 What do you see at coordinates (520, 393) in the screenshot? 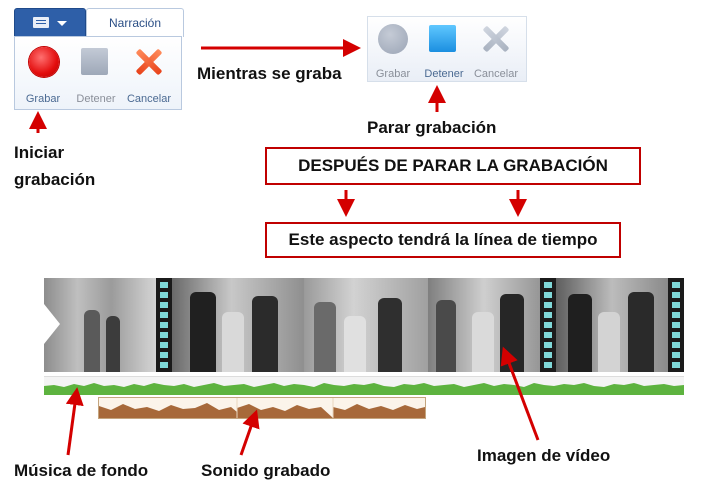
I see `arrow-video` at bounding box center [520, 393].